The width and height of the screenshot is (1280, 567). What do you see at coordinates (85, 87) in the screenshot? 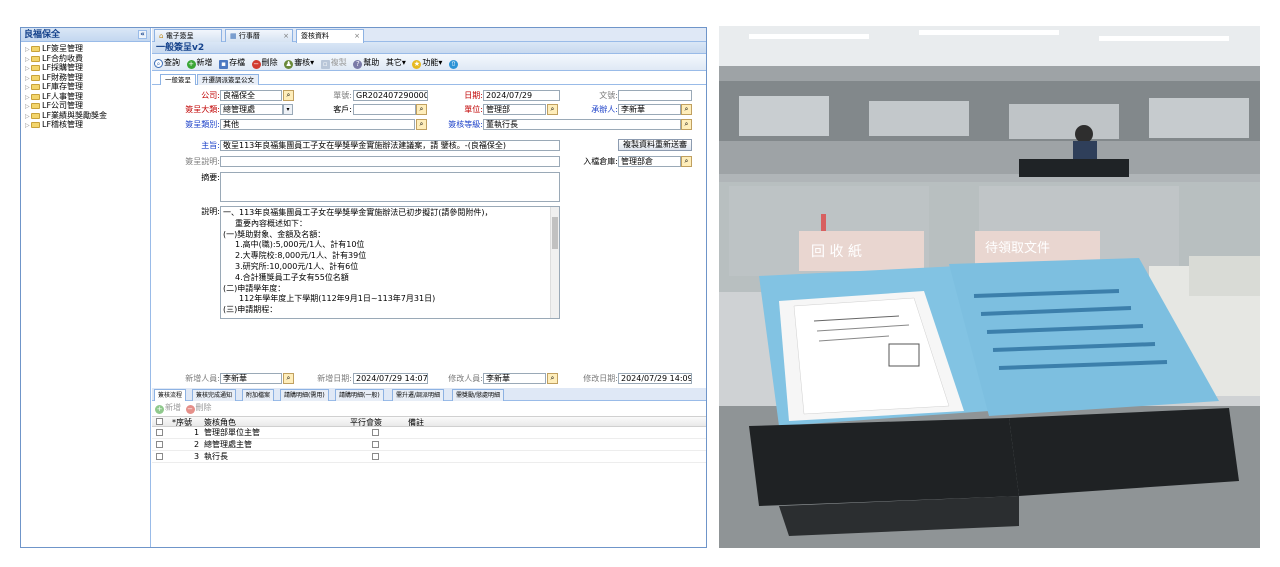
I see `tree-item: ▷ LF庫存管理` at bounding box center [85, 87].